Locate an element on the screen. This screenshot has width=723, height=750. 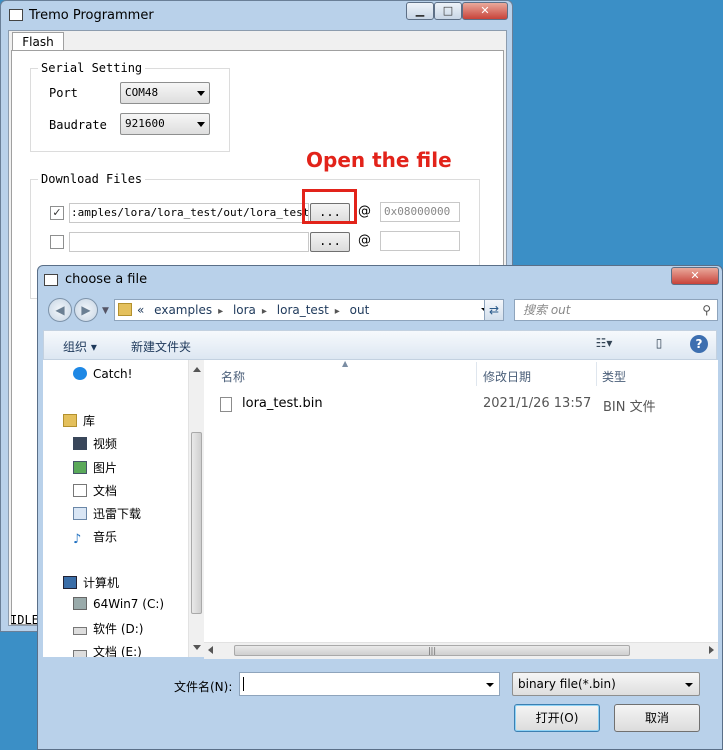
scroll-thumb is located at coordinates (196, 523).